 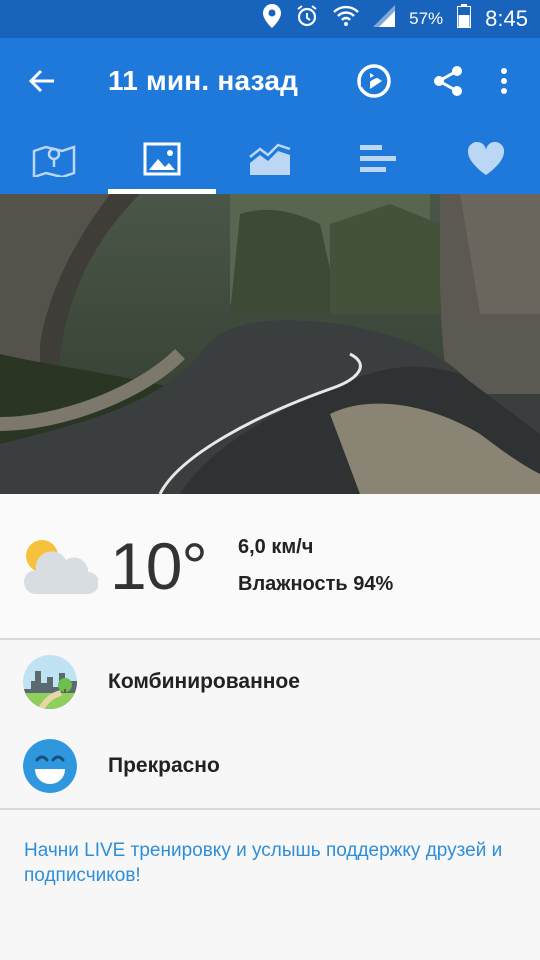 What do you see at coordinates (60, 566) in the screenshot?
I see `partly-cloudy-icon` at bounding box center [60, 566].